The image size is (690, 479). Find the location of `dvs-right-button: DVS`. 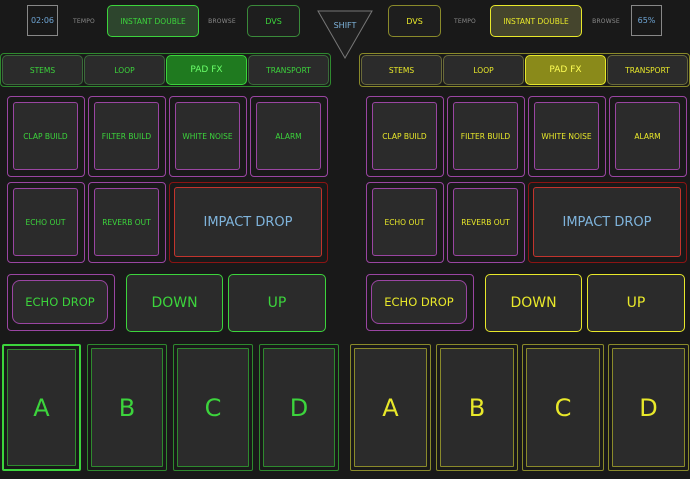

dvs-right-button: DVS is located at coordinates (414, 21).